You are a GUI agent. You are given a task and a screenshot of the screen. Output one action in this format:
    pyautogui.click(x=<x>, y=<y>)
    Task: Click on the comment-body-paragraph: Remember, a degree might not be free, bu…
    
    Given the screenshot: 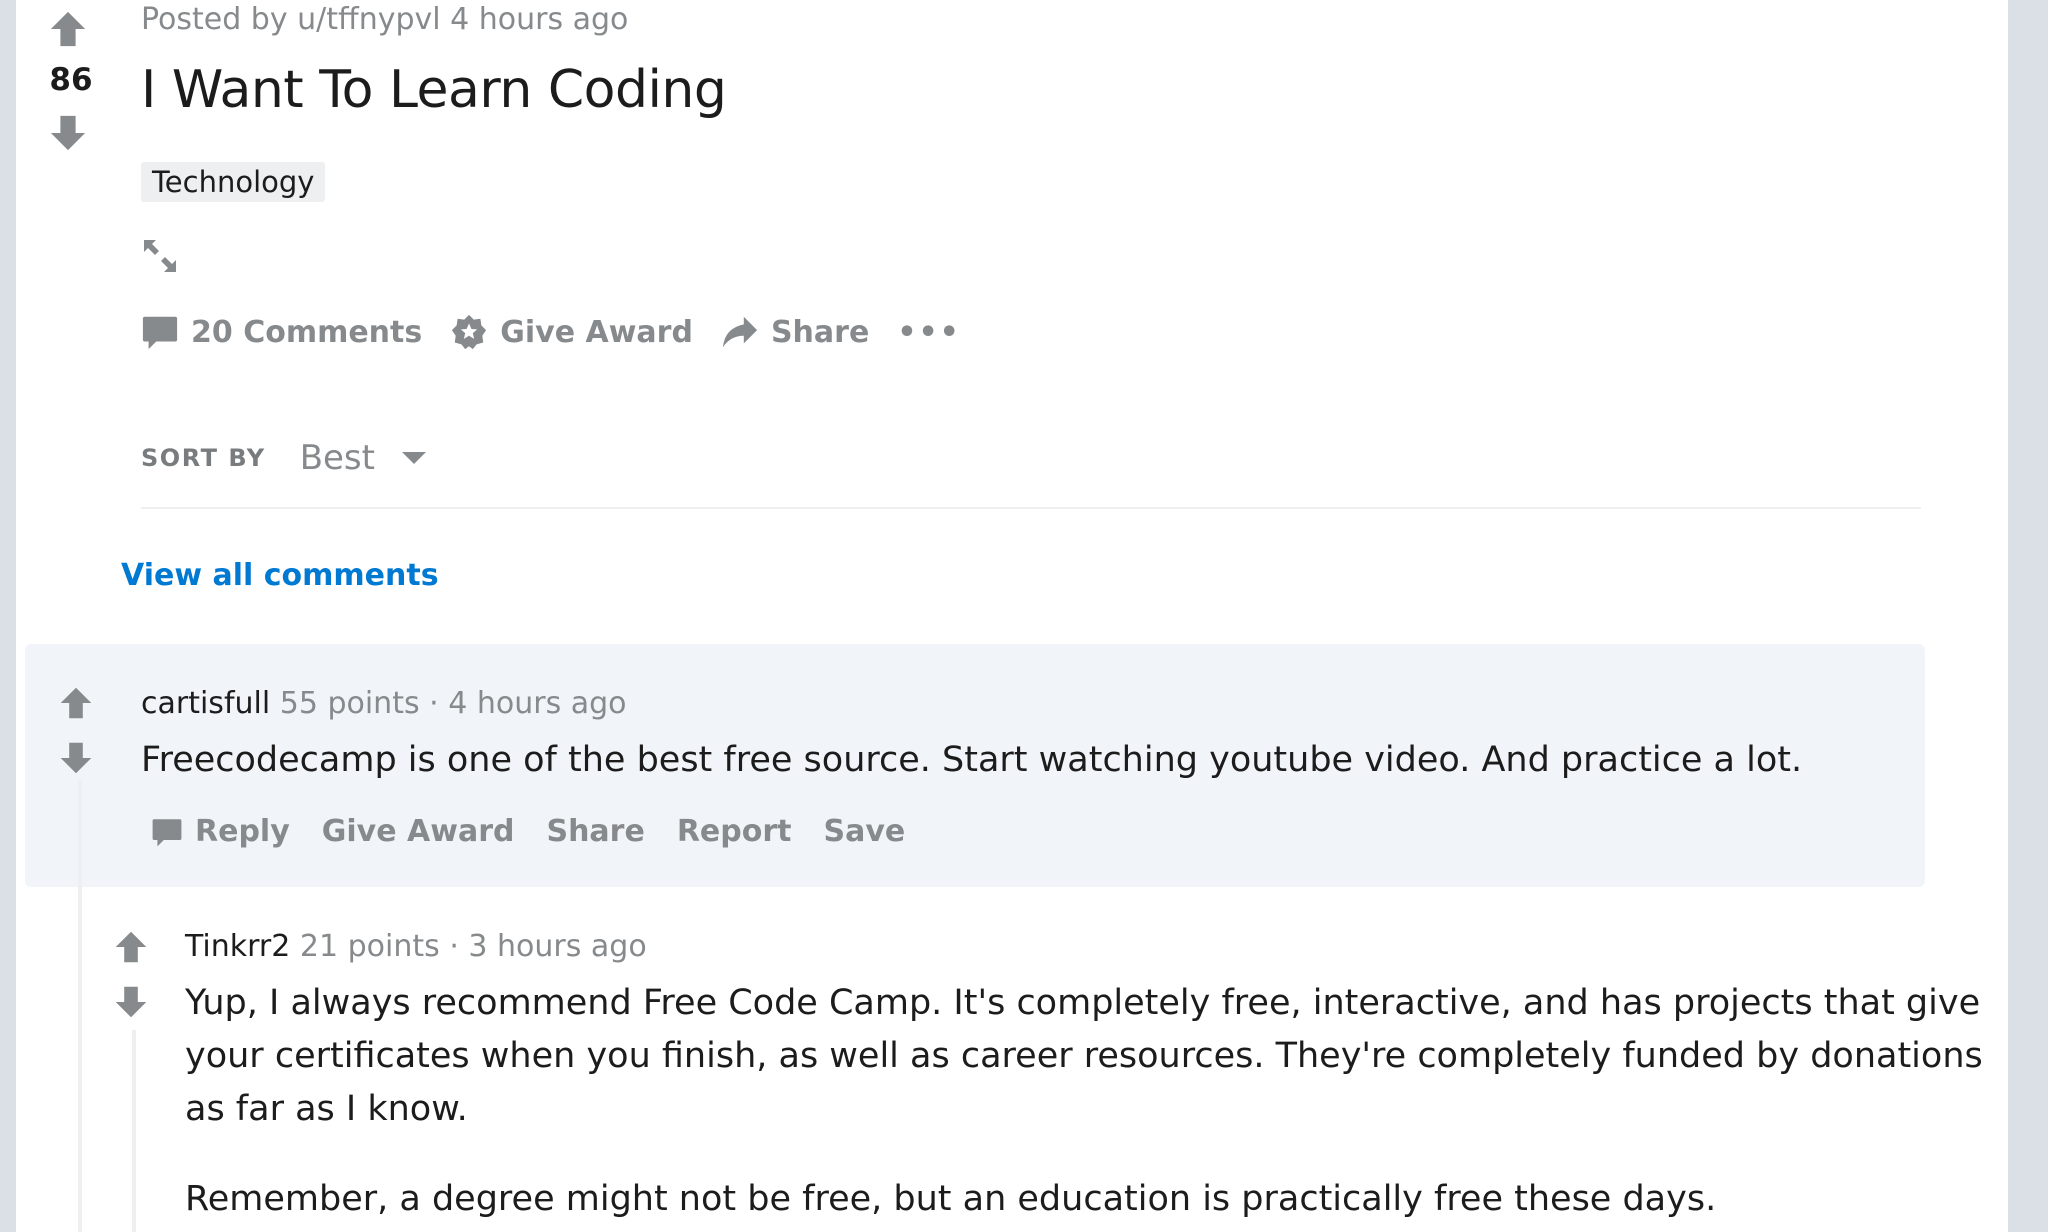 What is the action you would take?
    pyautogui.click(x=951, y=1199)
    